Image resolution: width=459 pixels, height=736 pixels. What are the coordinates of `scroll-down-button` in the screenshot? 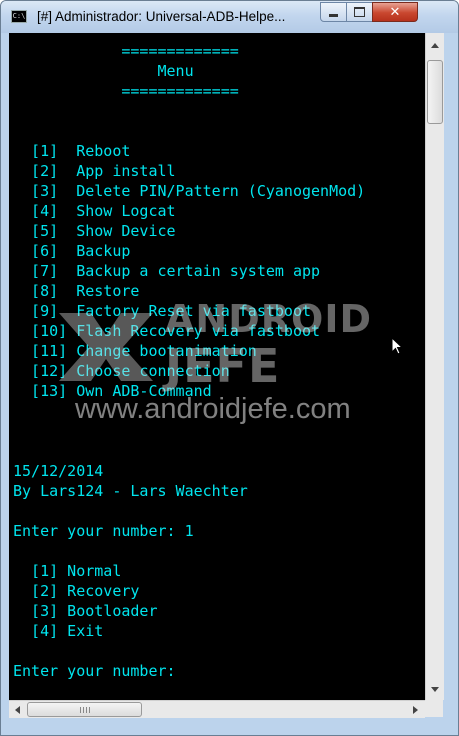 It's located at (434, 689).